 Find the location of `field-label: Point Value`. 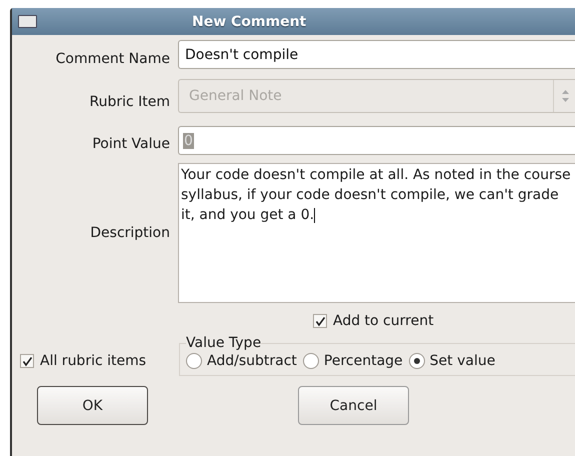

field-label: Point Value is located at coordinates (130, 144).